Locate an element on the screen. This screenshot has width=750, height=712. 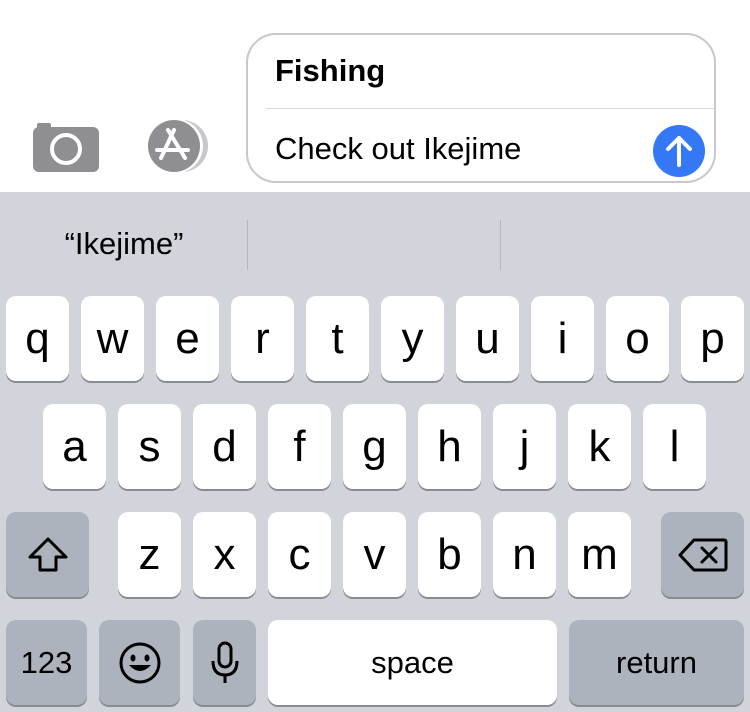
app-store-button is located at coordinates (176, 146).